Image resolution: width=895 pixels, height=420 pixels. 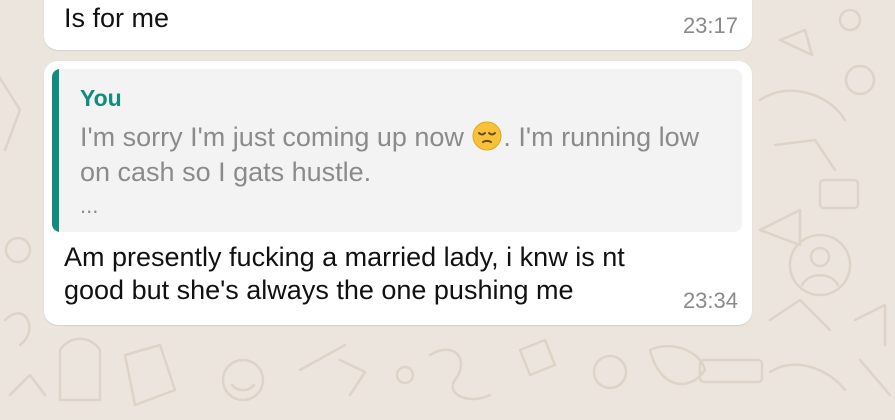 What do you see at coordinates (487, 136) in the screenshot?
I see `pensive-face-emoji-icon` at bounding box center [487, 136].